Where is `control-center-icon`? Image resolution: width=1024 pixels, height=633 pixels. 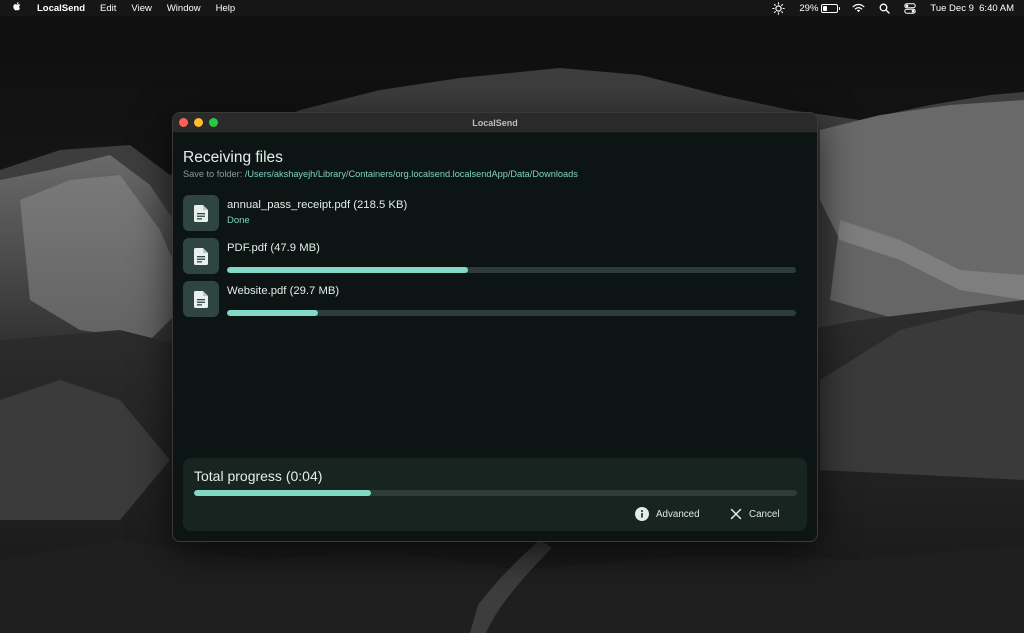
control-center-icon is located at coordinates (910, 8).